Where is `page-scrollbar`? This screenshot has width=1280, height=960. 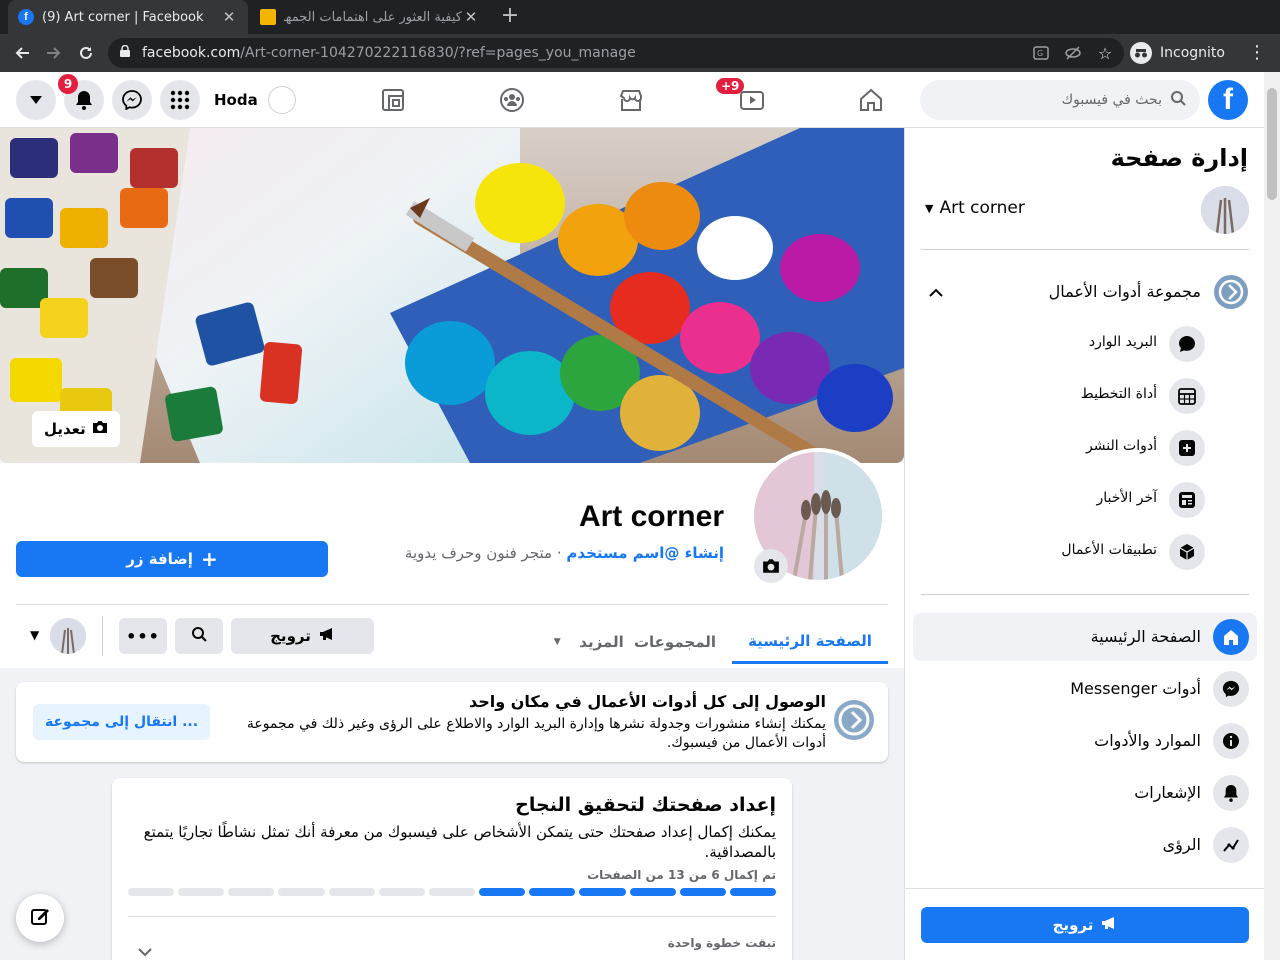 page-scrollbar is located at coordinates (1272, 516).